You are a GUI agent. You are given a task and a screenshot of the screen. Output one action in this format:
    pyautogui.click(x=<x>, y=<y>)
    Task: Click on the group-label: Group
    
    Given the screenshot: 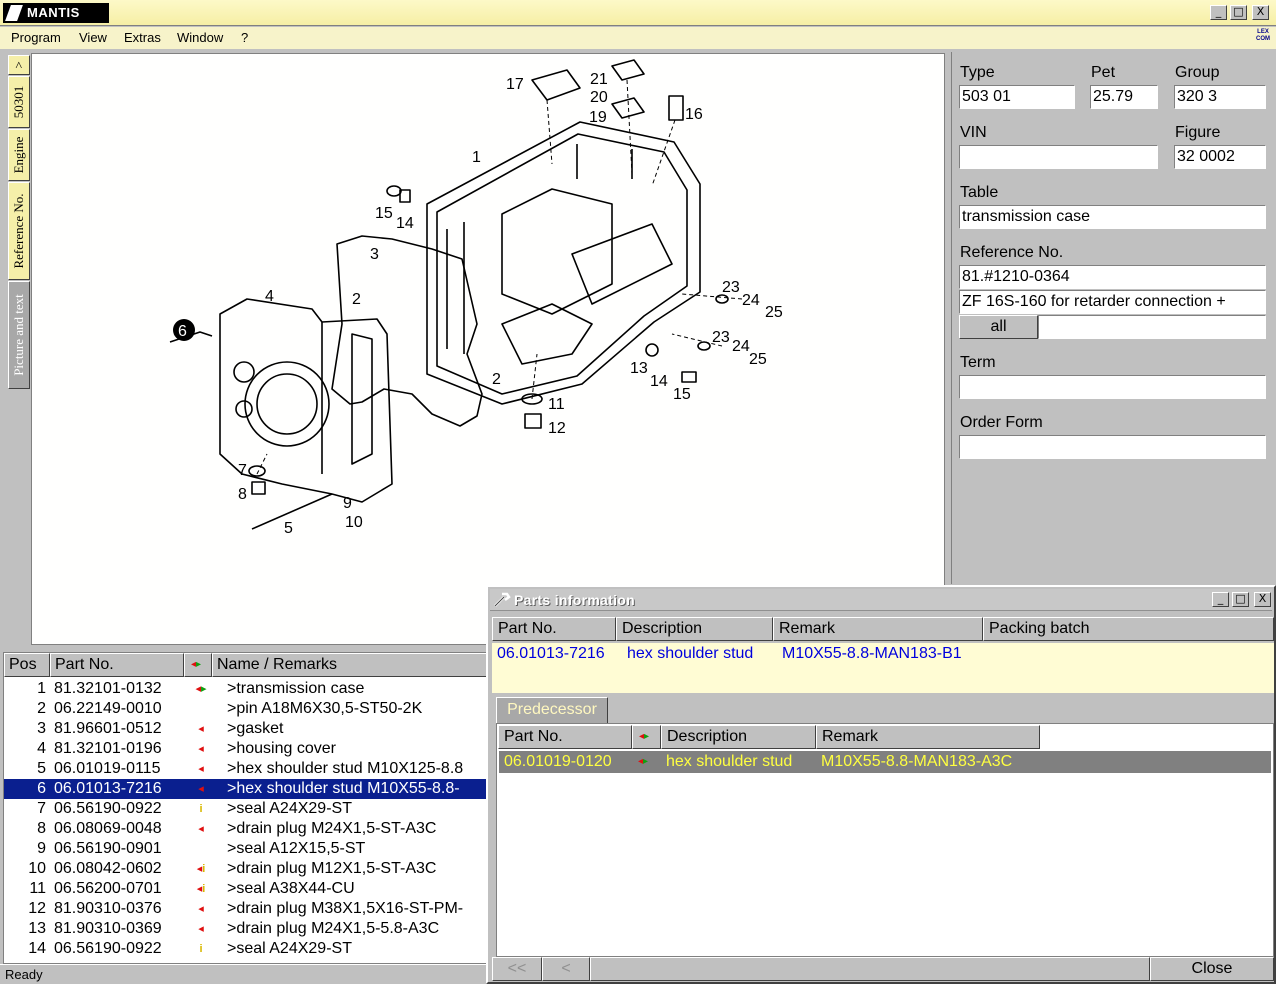 What is the action you would take?
    pyautogui.click(x=1197, y=72)
    